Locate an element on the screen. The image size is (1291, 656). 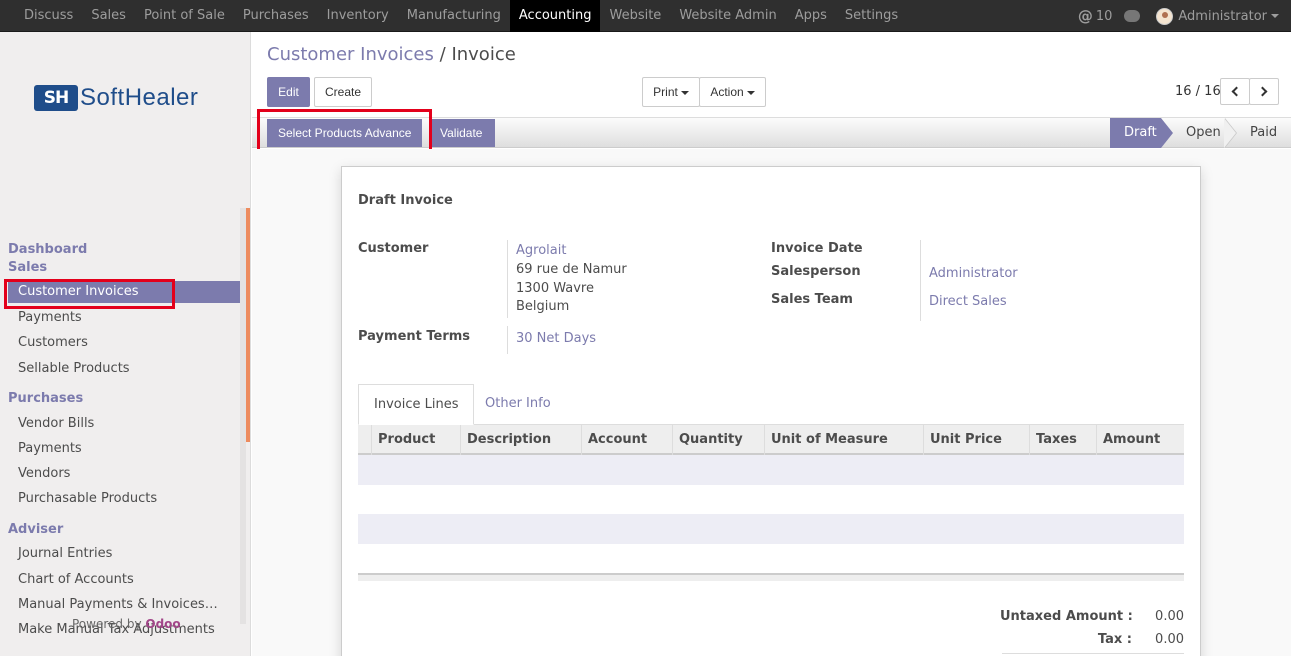
table-footer is located at coordinates (771, 577).